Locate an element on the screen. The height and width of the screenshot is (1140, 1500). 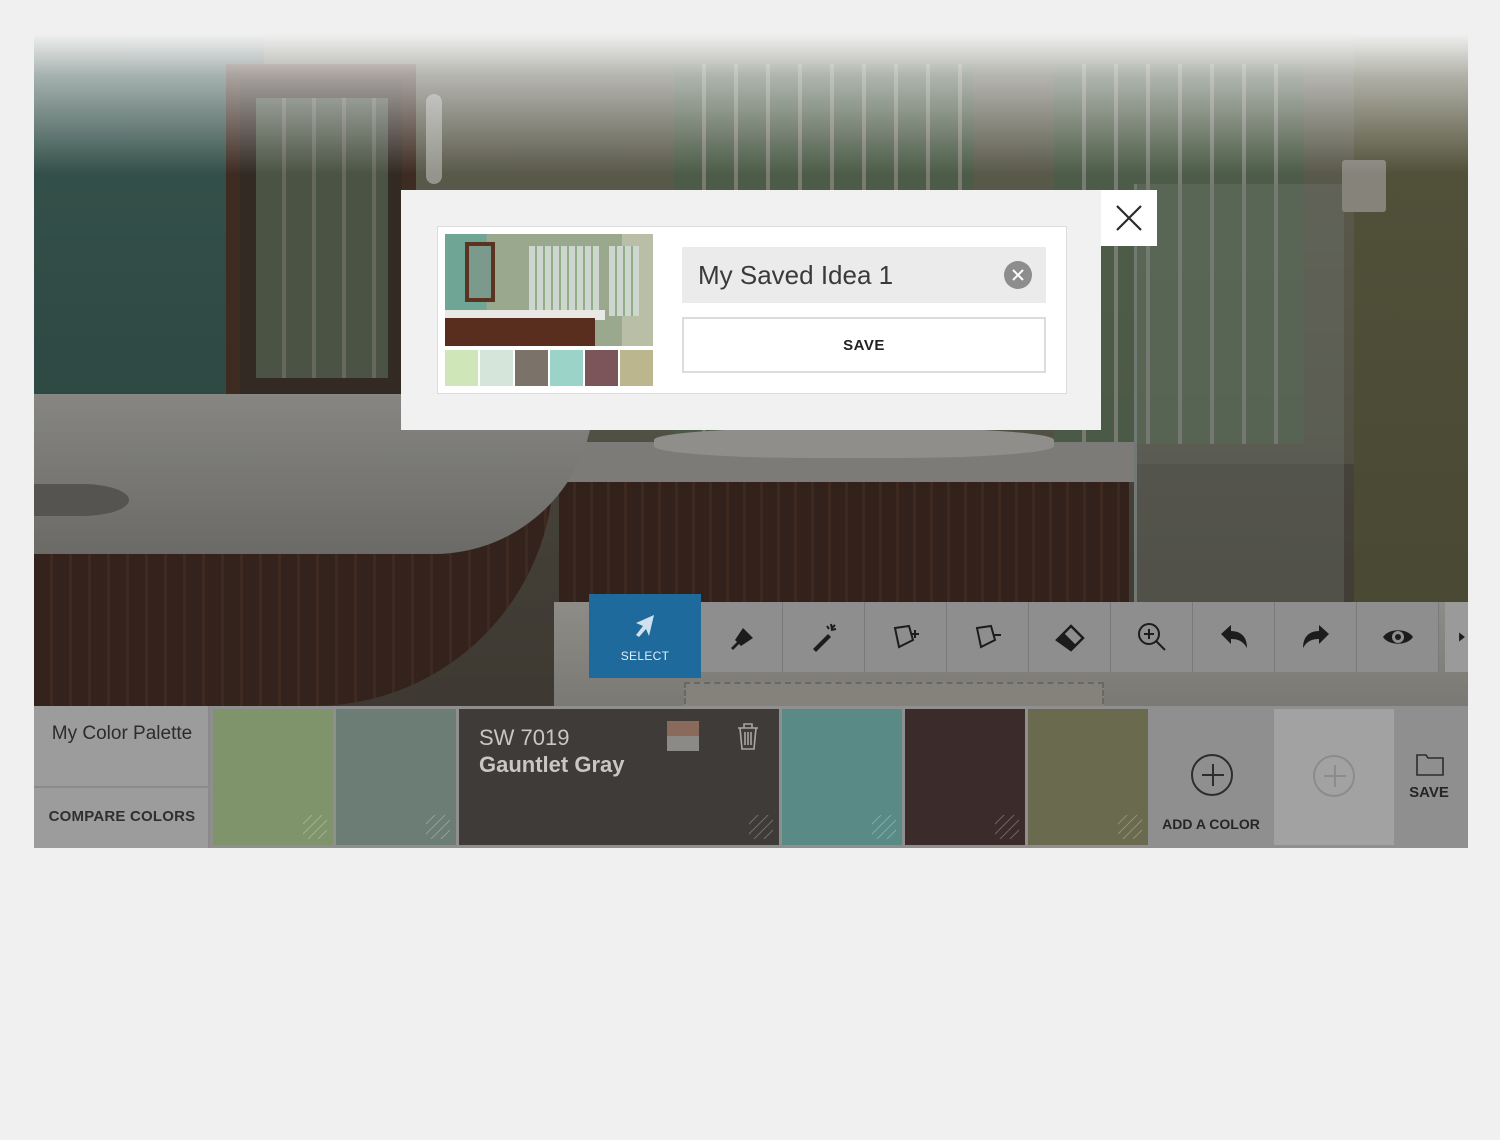
close-icon is located at coordinates (1129, 218).